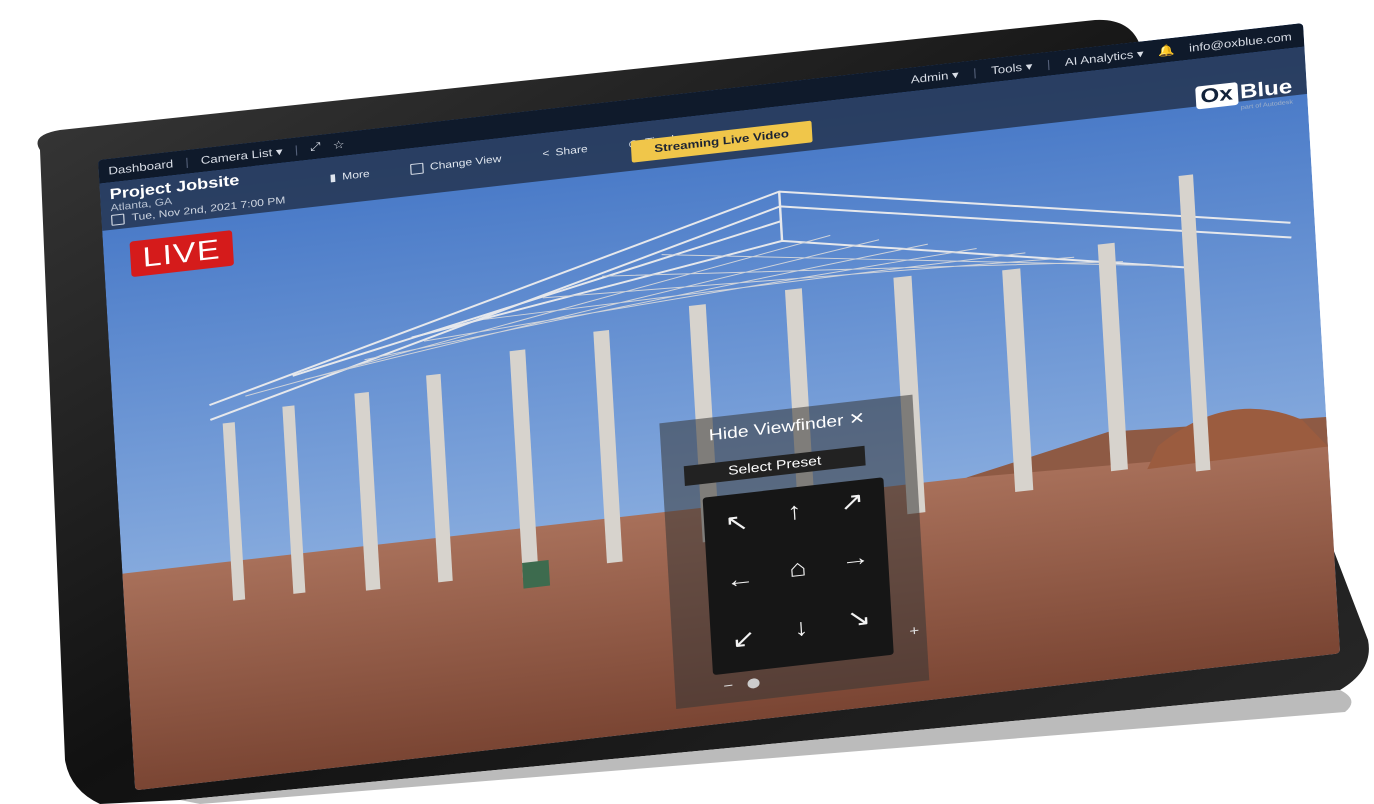 The width and height of the screenshot is (1374, 804). I want to click on star-icon: ☆, so click(338, 145).